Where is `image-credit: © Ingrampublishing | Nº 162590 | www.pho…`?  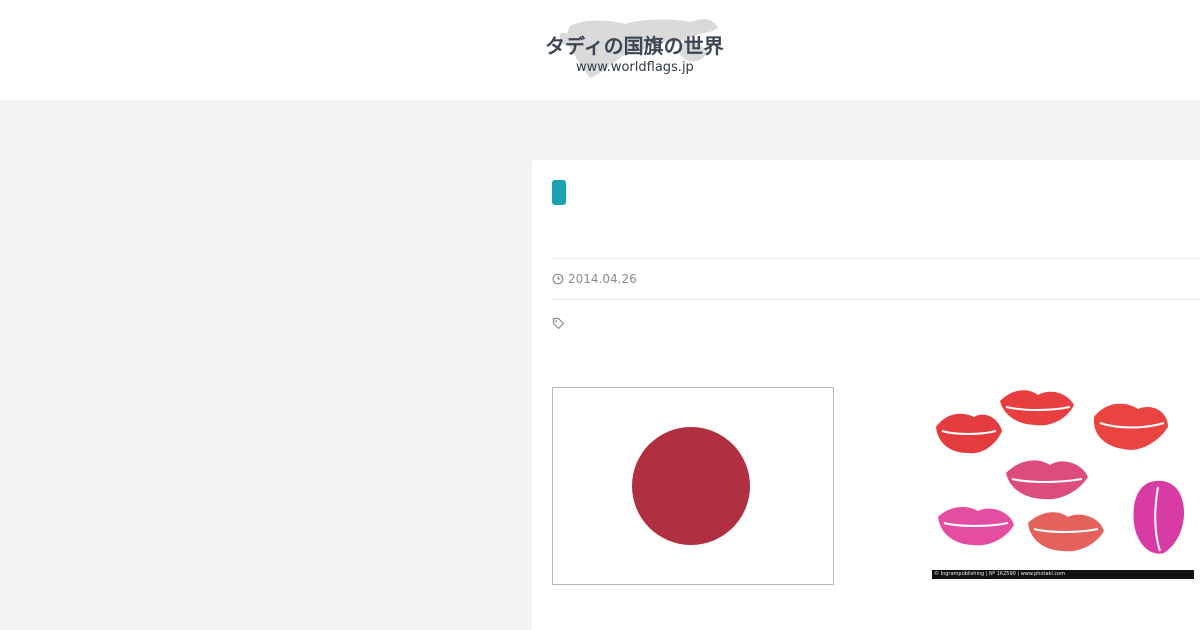 image-credit: © Ingrampublishing | Nº 162590 | www.pho… is located at coordinates (1000, 574).